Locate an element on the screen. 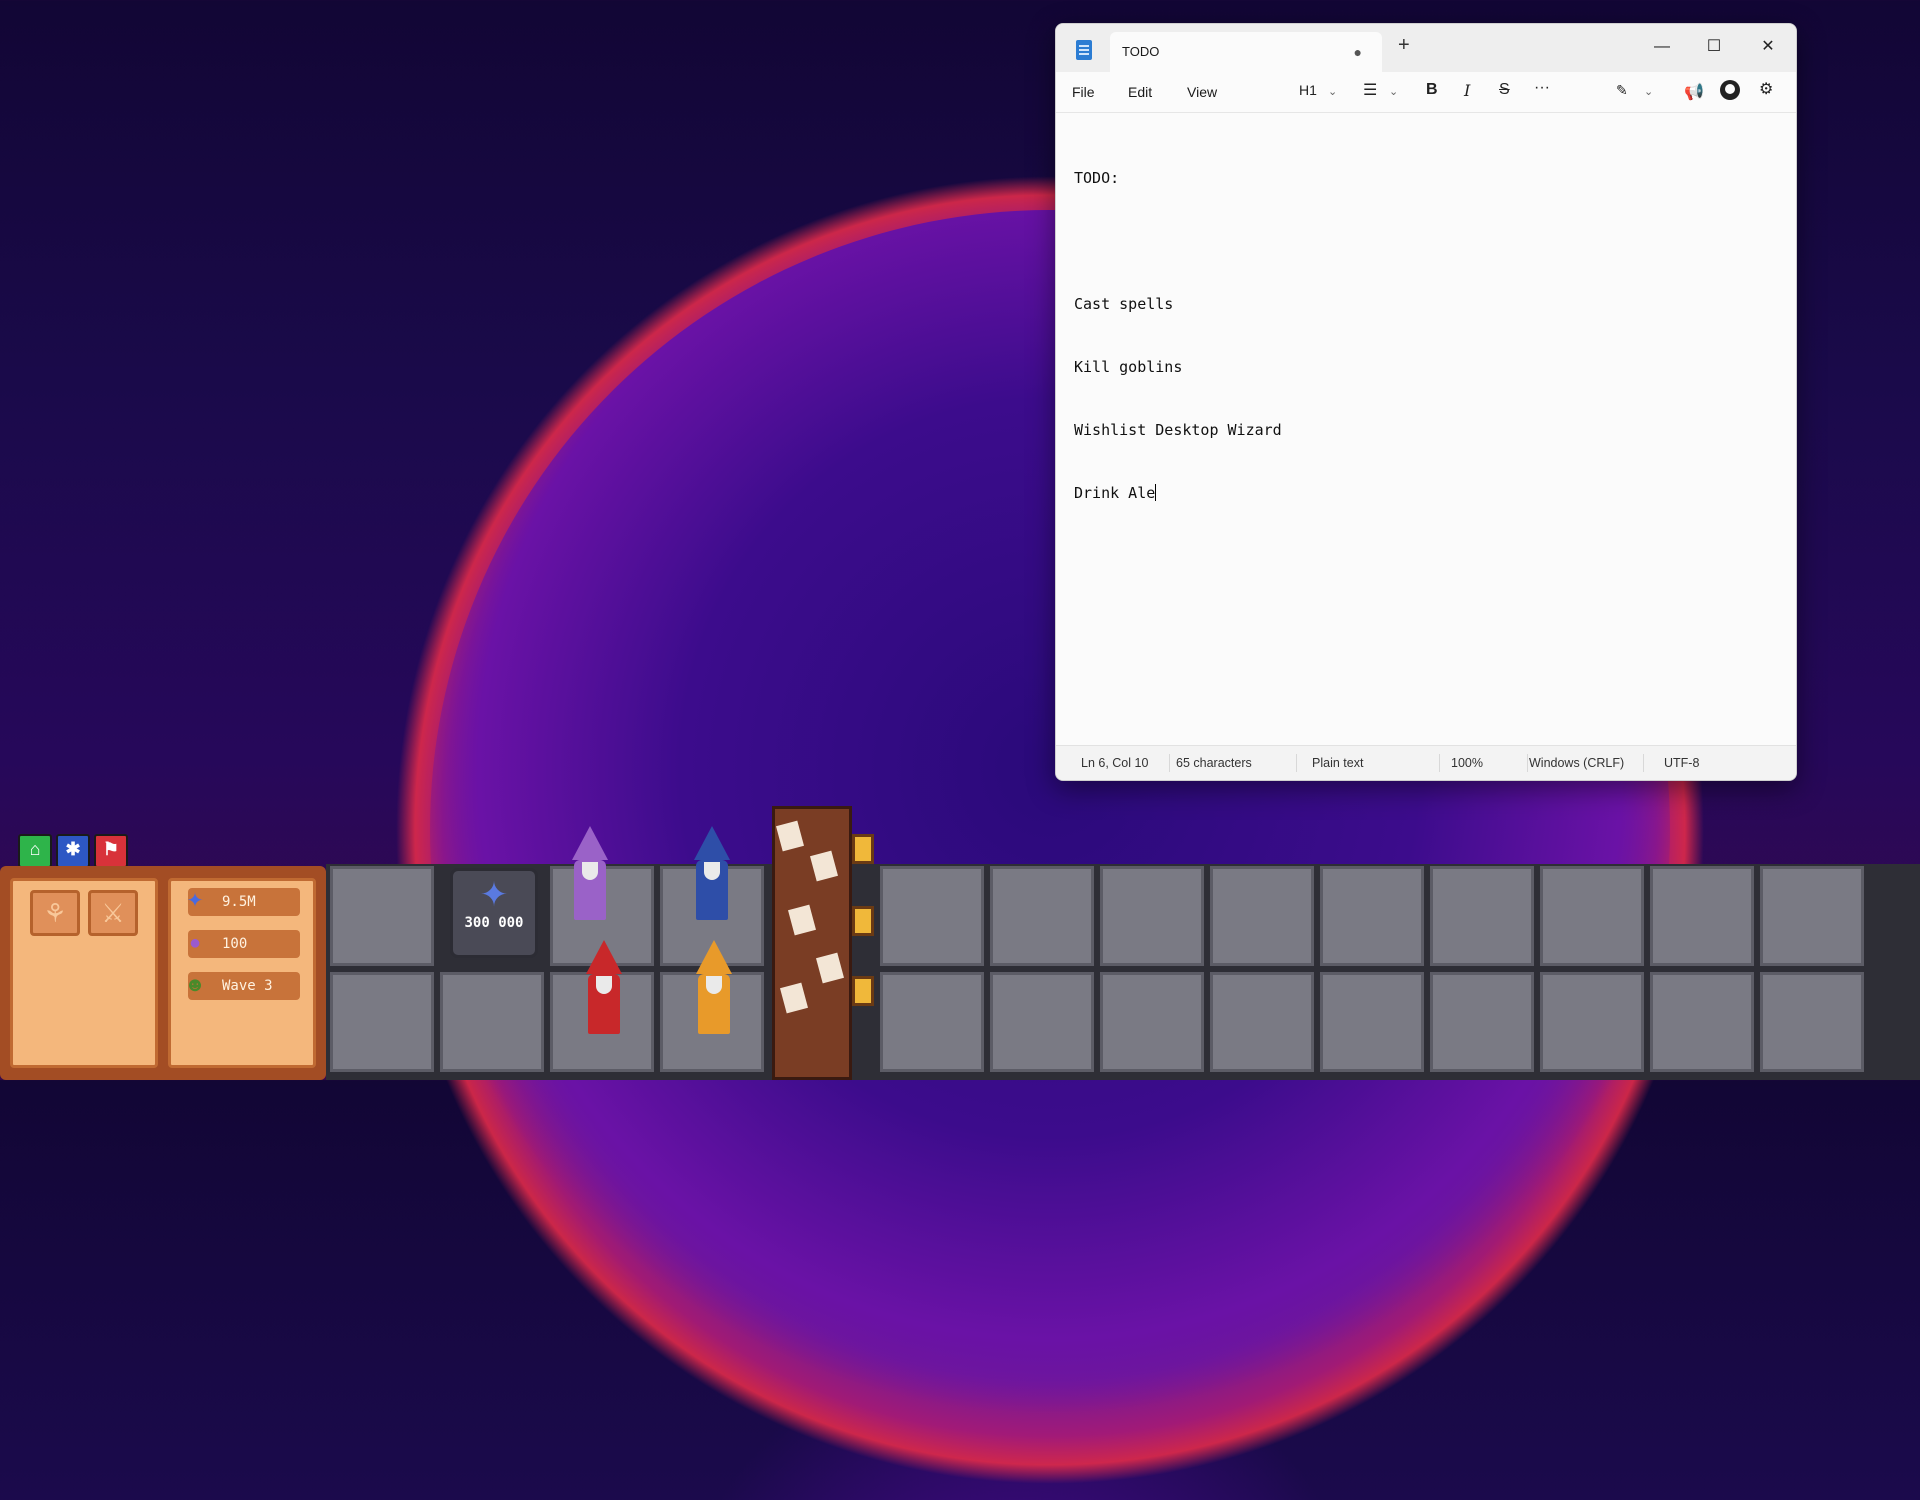 The image size is (1920, 1500). game-settings-button: ✱ is located at coordinates (73, 851).